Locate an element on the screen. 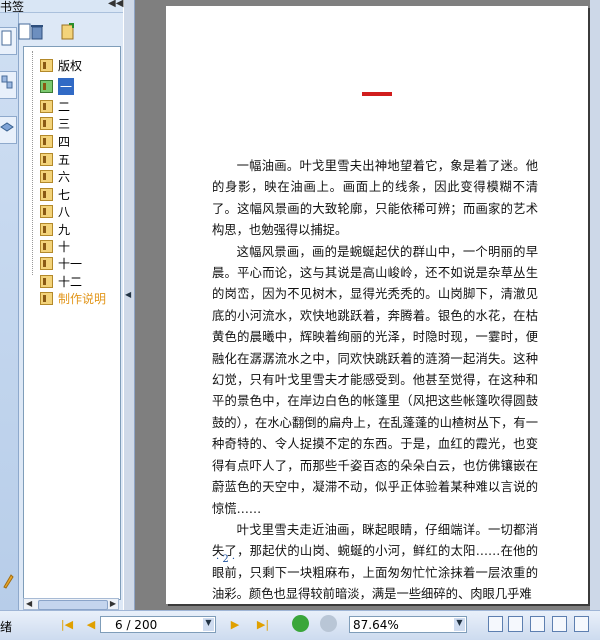 This screenshot has width=600, height=640. single-page-view-icon is located at coordinates (495, 624).